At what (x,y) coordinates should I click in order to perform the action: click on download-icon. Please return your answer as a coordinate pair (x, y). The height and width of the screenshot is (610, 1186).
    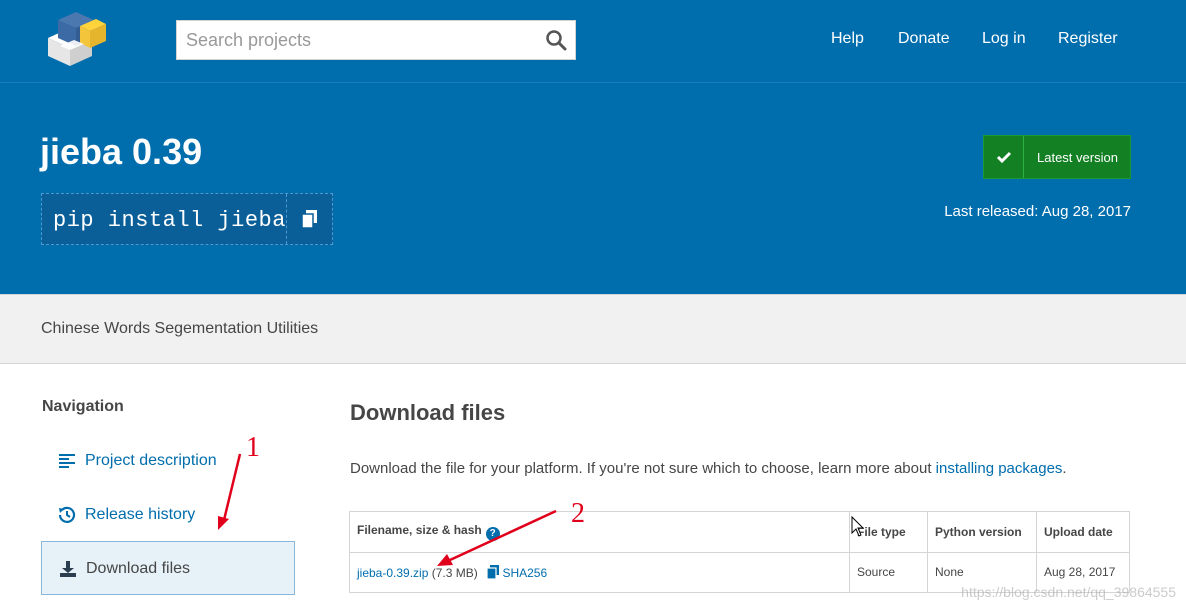
    Looking at the image, I should click on (68, 569).